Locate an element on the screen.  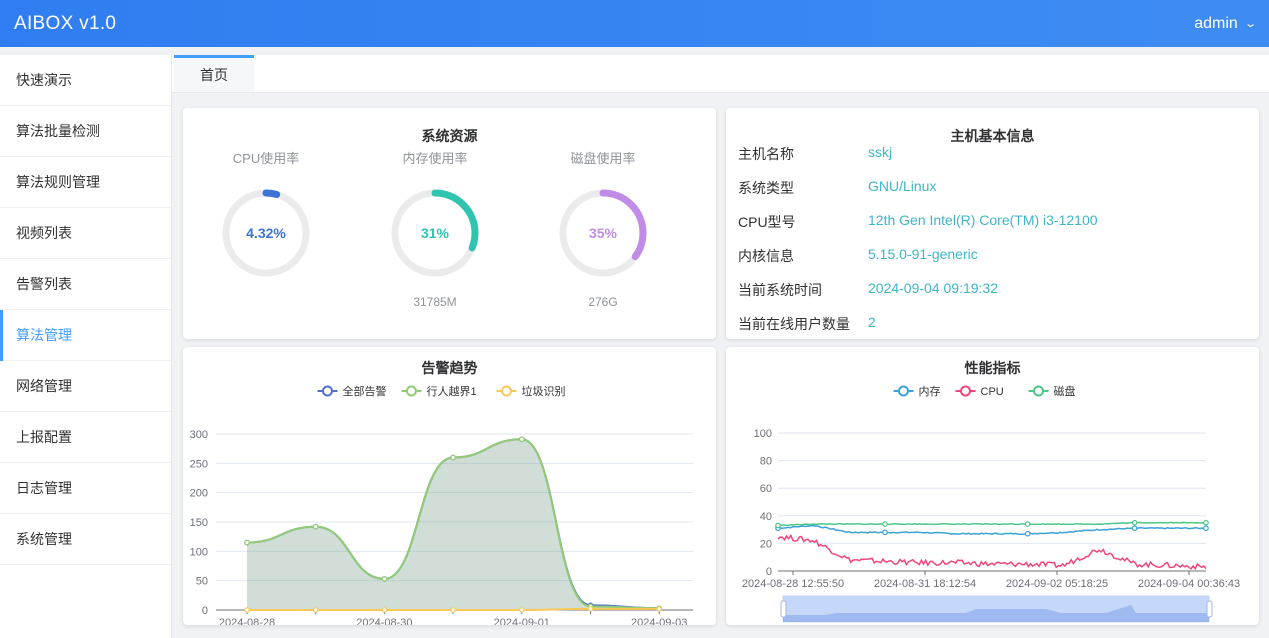
sidebar-item: 算法批量检测 is located at coordinates (85, 131).